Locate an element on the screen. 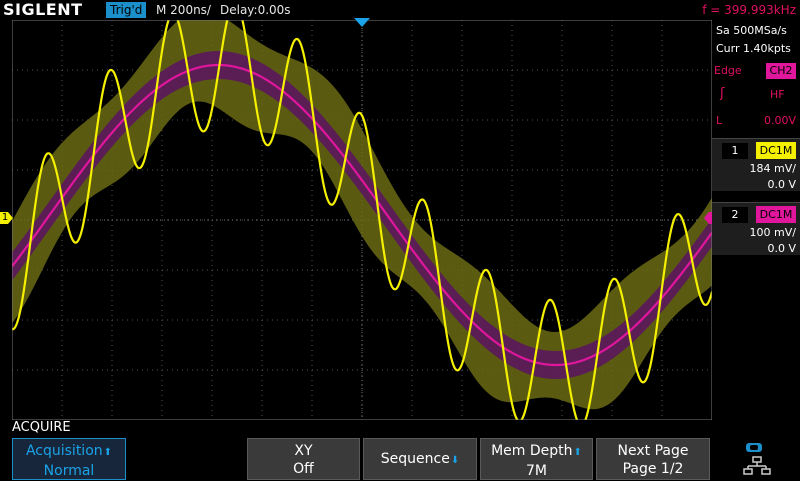 This screenshot has width=800, height=481. channel-2-panel: 2 DC1M 100 mV/ 0.0 V is located at coordinates (756, 228).